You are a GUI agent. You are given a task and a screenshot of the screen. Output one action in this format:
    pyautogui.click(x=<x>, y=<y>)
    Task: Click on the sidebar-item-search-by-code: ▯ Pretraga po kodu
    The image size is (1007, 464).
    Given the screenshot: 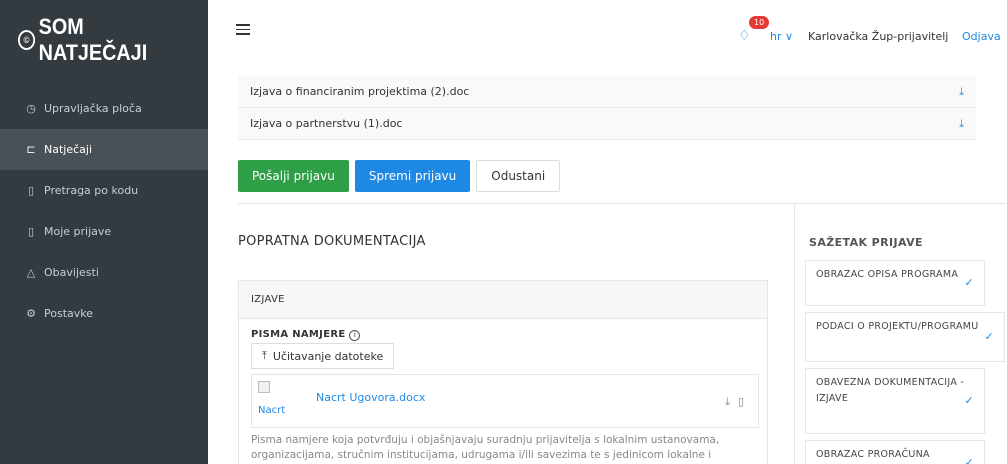 What is the action you would take?
    pyautogui.click(x=104, y=190)
    